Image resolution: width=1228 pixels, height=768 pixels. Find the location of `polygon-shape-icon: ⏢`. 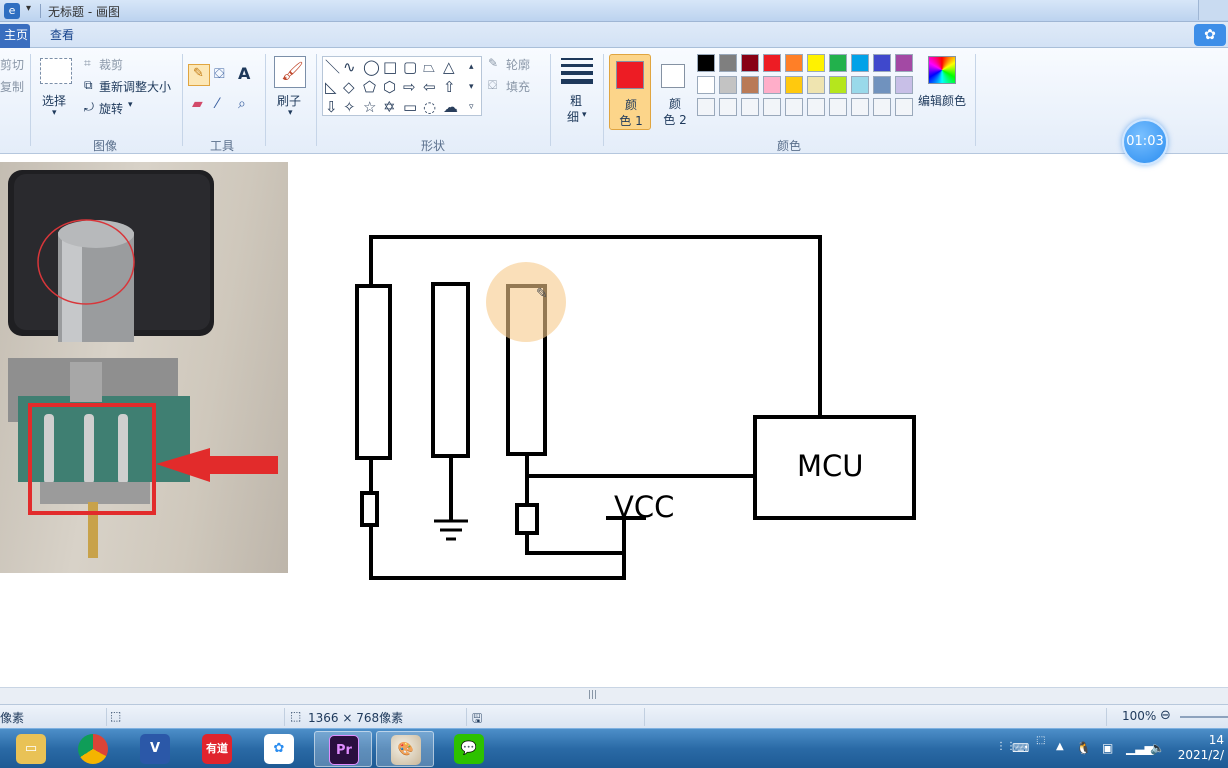

polygon-shape-icon: ⏢ is located at coordinates (429, 67).